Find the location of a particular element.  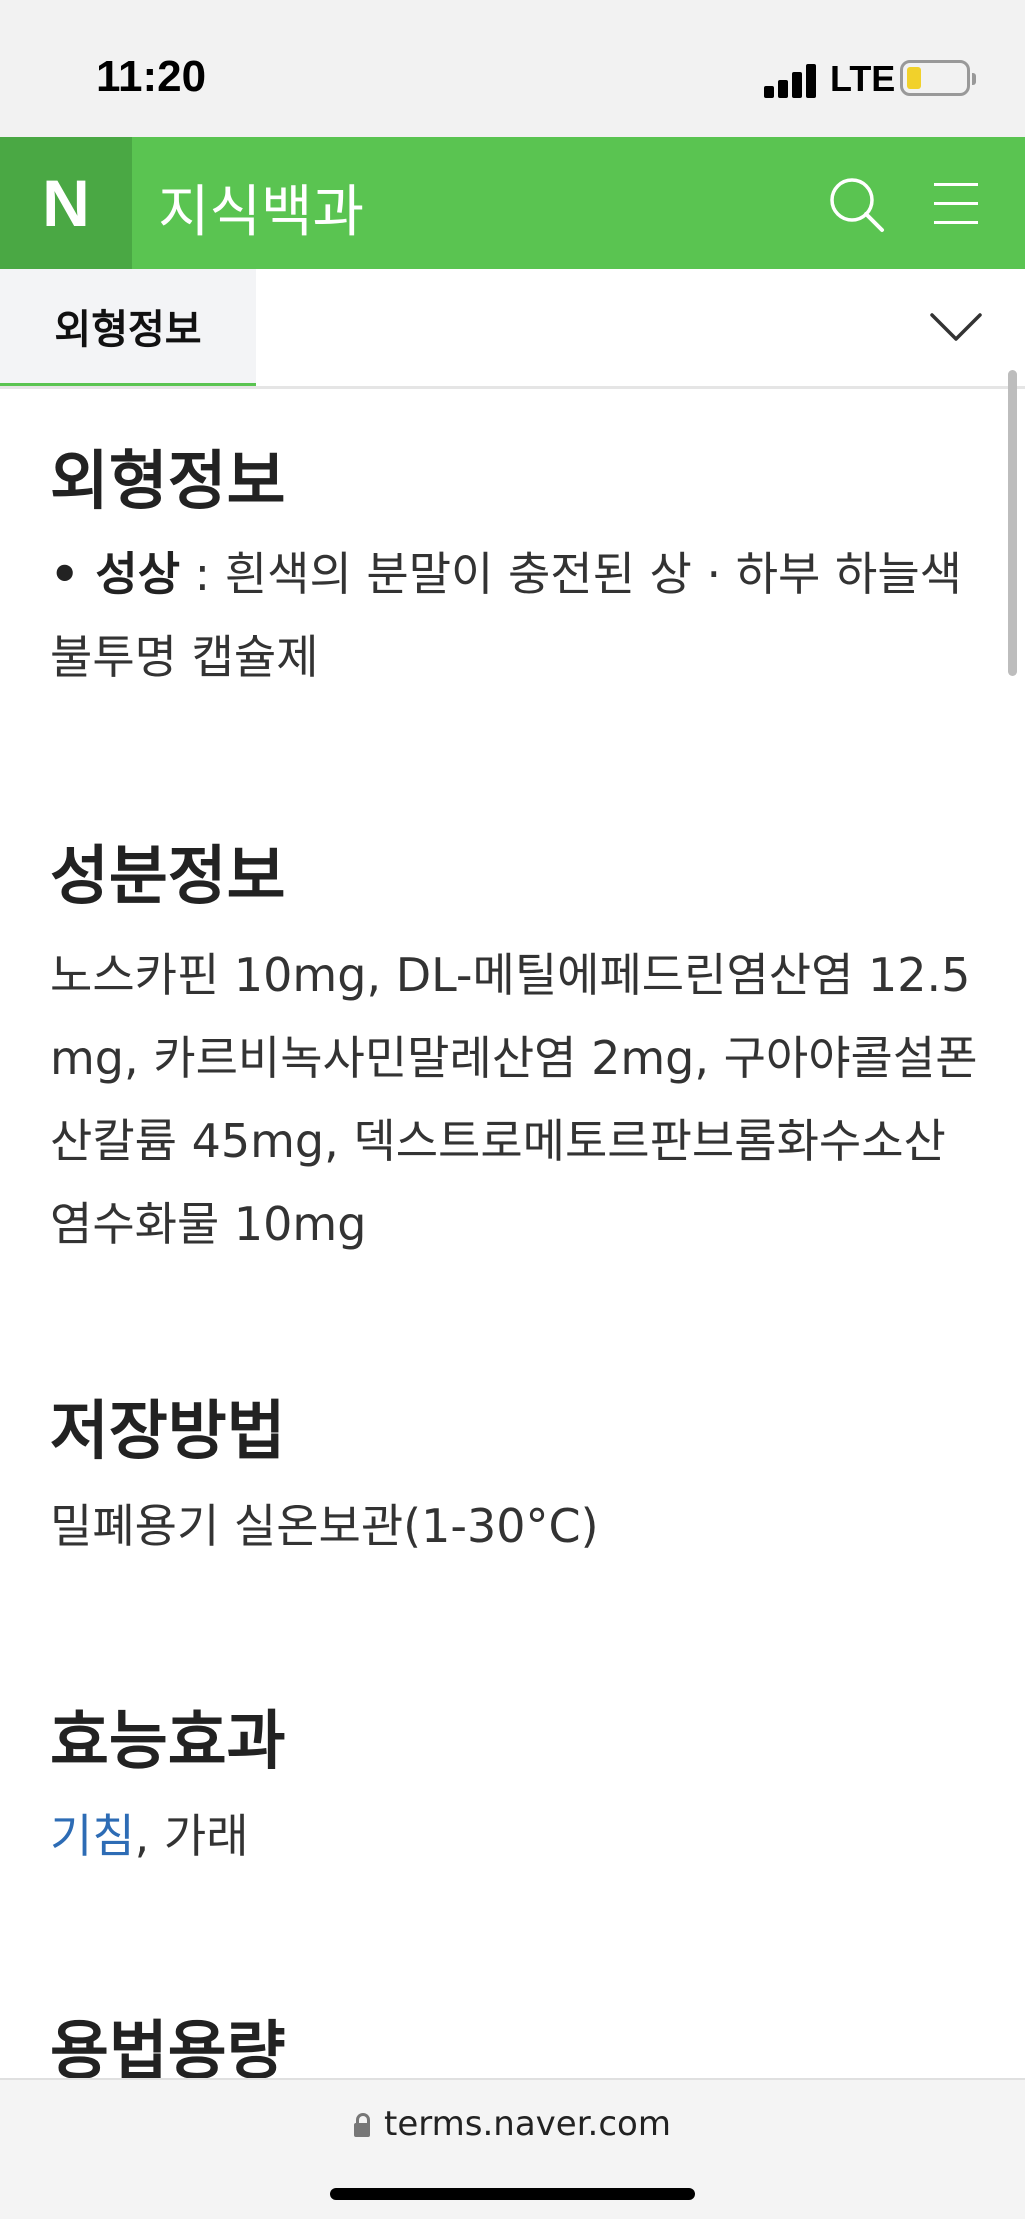

efficacy-rest: , 가래 is located at coordinates (191, 1835).